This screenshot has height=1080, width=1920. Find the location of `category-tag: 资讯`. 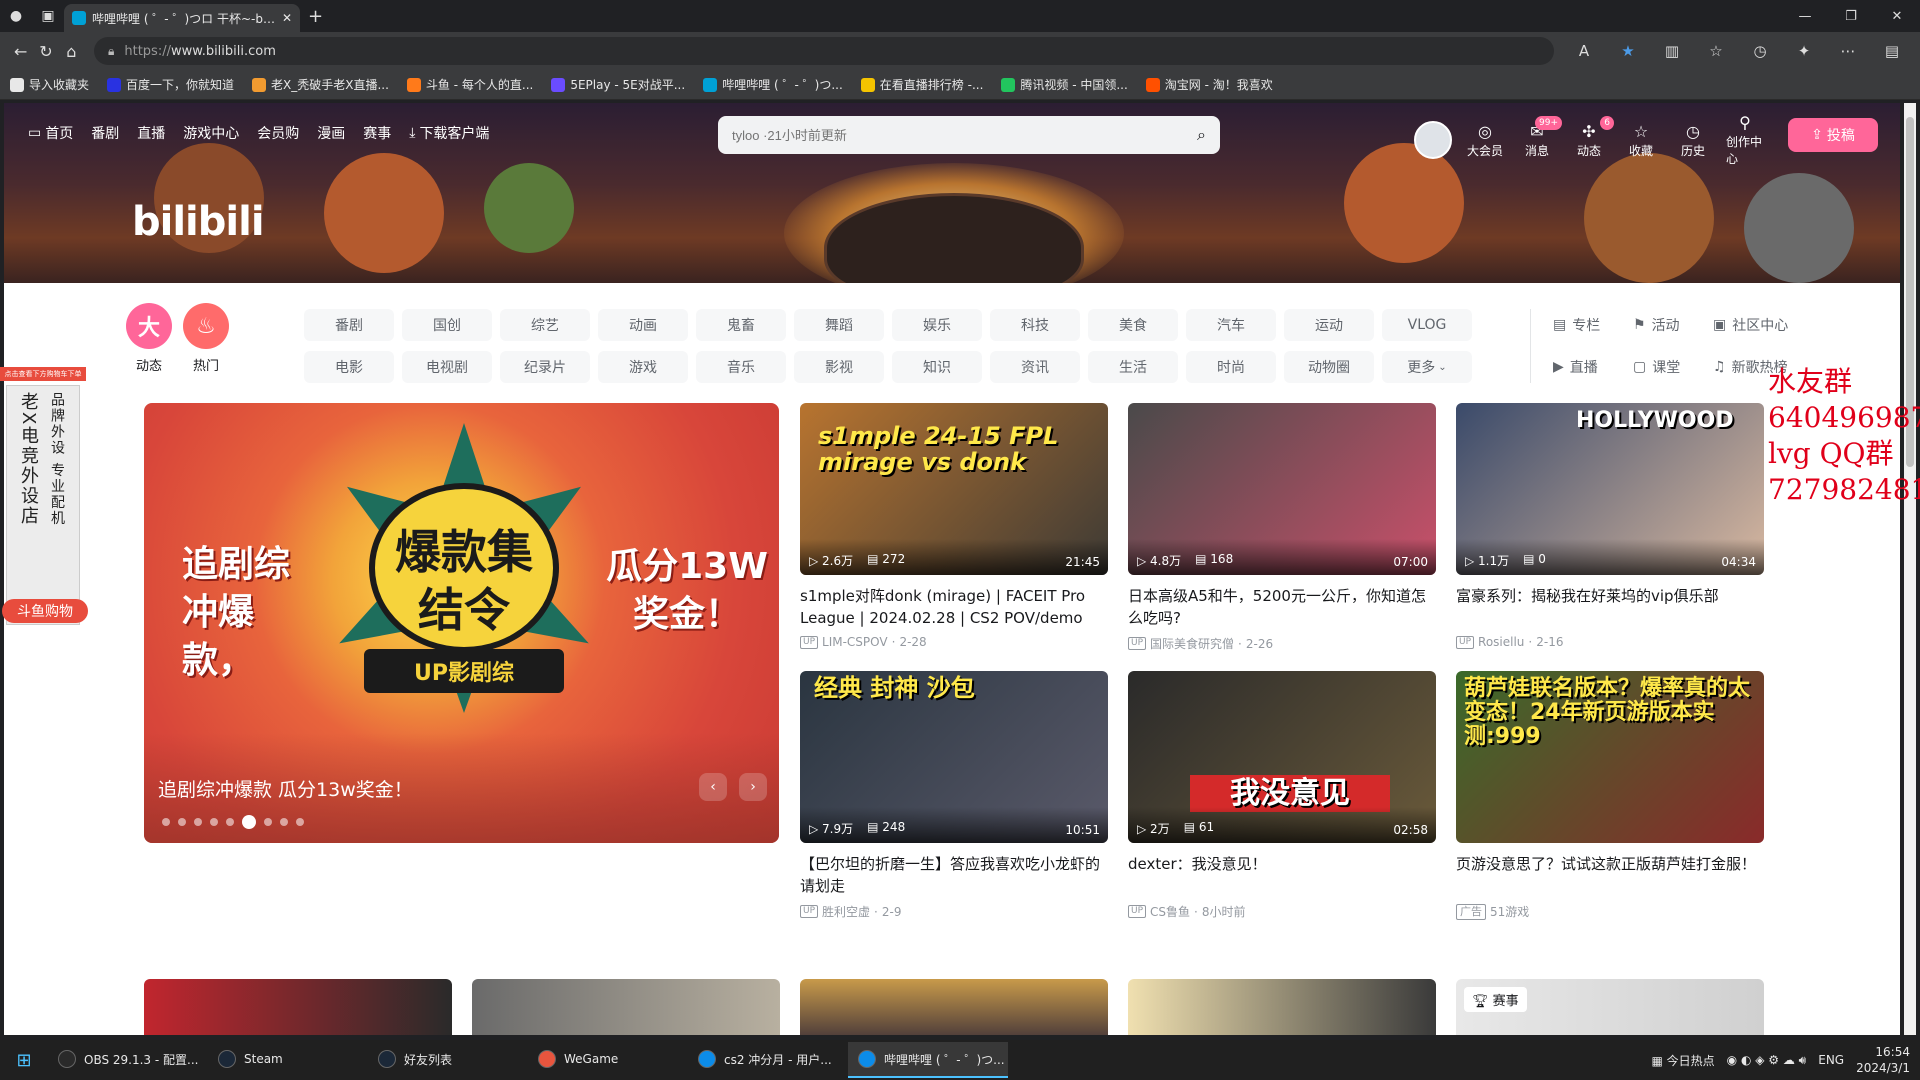

category-tag: 资讯 is located at coordinates (1035, 367).